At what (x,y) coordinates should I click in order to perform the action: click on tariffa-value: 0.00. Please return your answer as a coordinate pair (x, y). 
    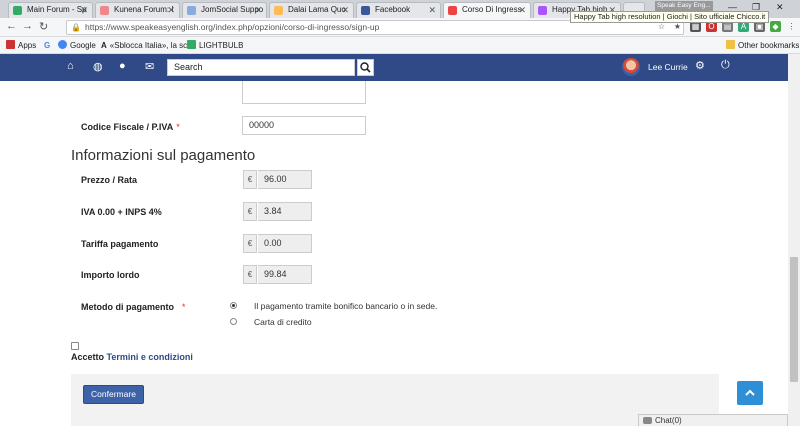
    Looking at the image, I should click on (285, 243).